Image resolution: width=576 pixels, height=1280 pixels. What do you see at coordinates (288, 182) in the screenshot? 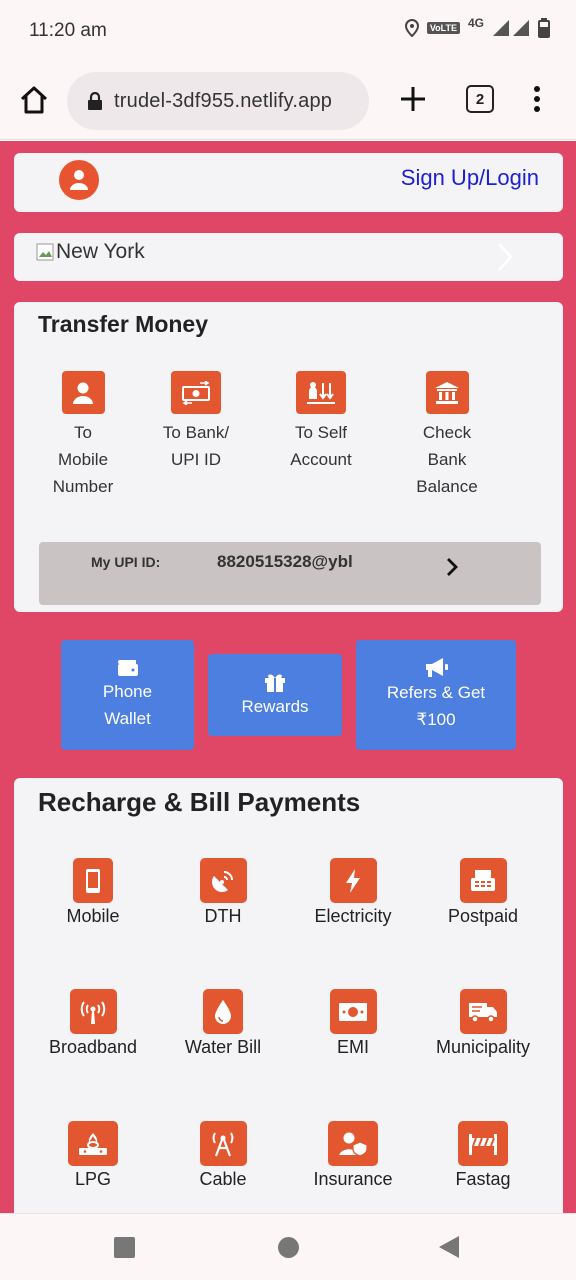
I see `header-card: Sign Up/Login` at bounding box center [288, 182].